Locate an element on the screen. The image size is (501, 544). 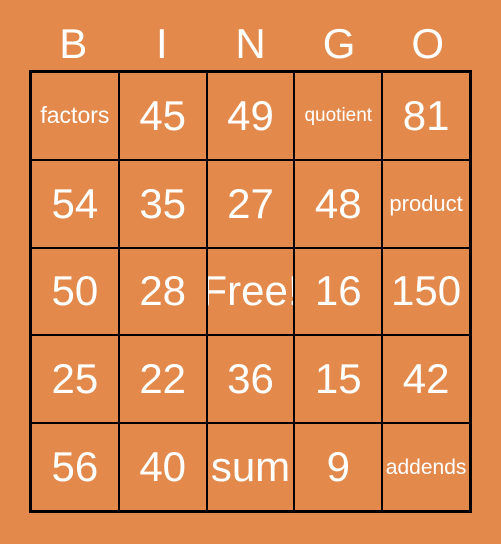
bingo-header: B I N G O is located at coordinates (250, 44).